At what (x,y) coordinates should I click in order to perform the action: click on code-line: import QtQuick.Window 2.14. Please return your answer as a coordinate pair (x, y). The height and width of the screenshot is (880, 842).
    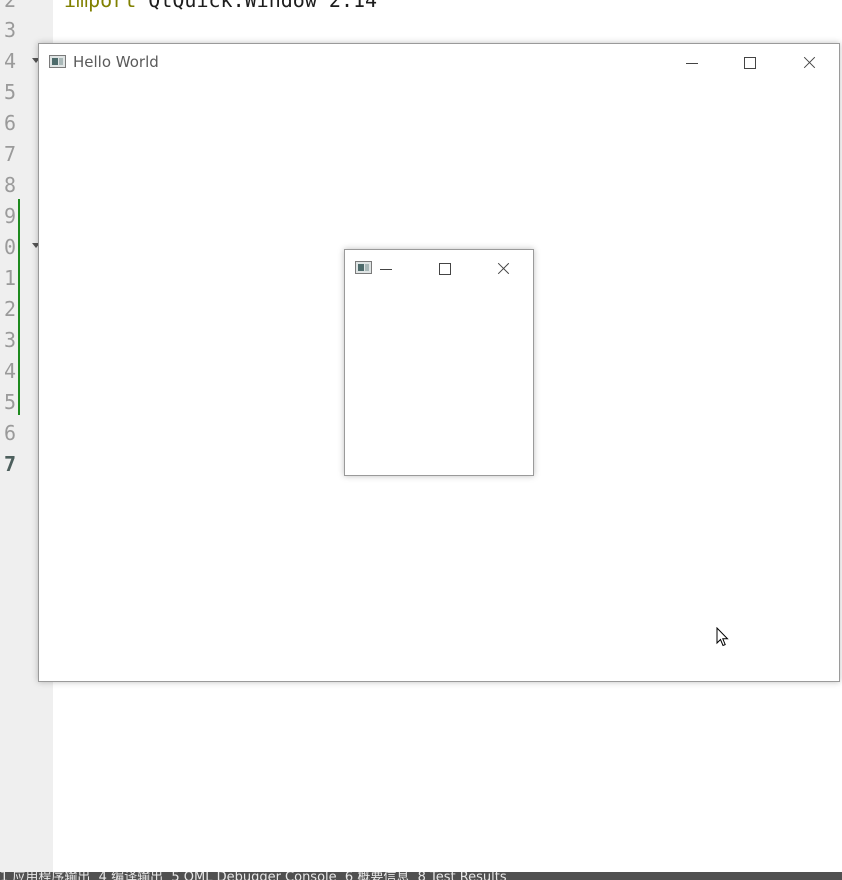
    Looking at the image, I should click on (220, 6).